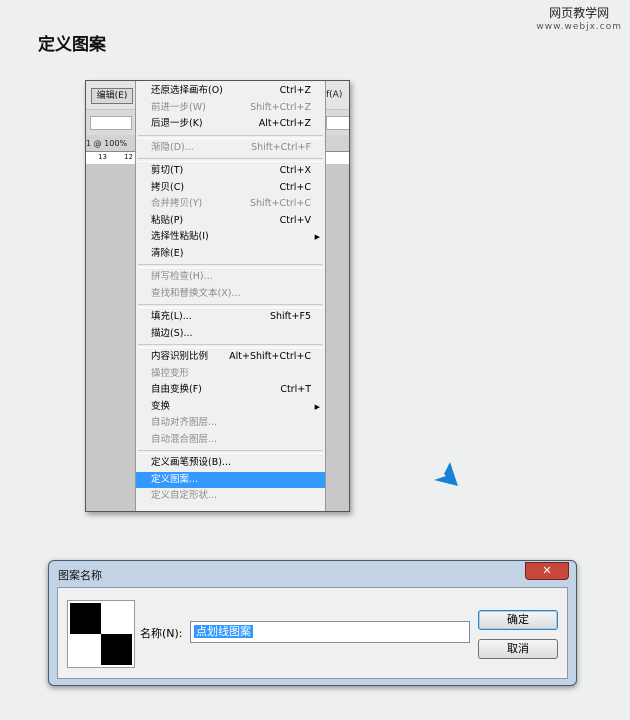 This screenshot has width=630, height=720. What do you see at coordinates (281, 147) in the screenshot?
I see `menu-item-shortcut: Shift+Ctrl+F` at bounding box center [281, 147].